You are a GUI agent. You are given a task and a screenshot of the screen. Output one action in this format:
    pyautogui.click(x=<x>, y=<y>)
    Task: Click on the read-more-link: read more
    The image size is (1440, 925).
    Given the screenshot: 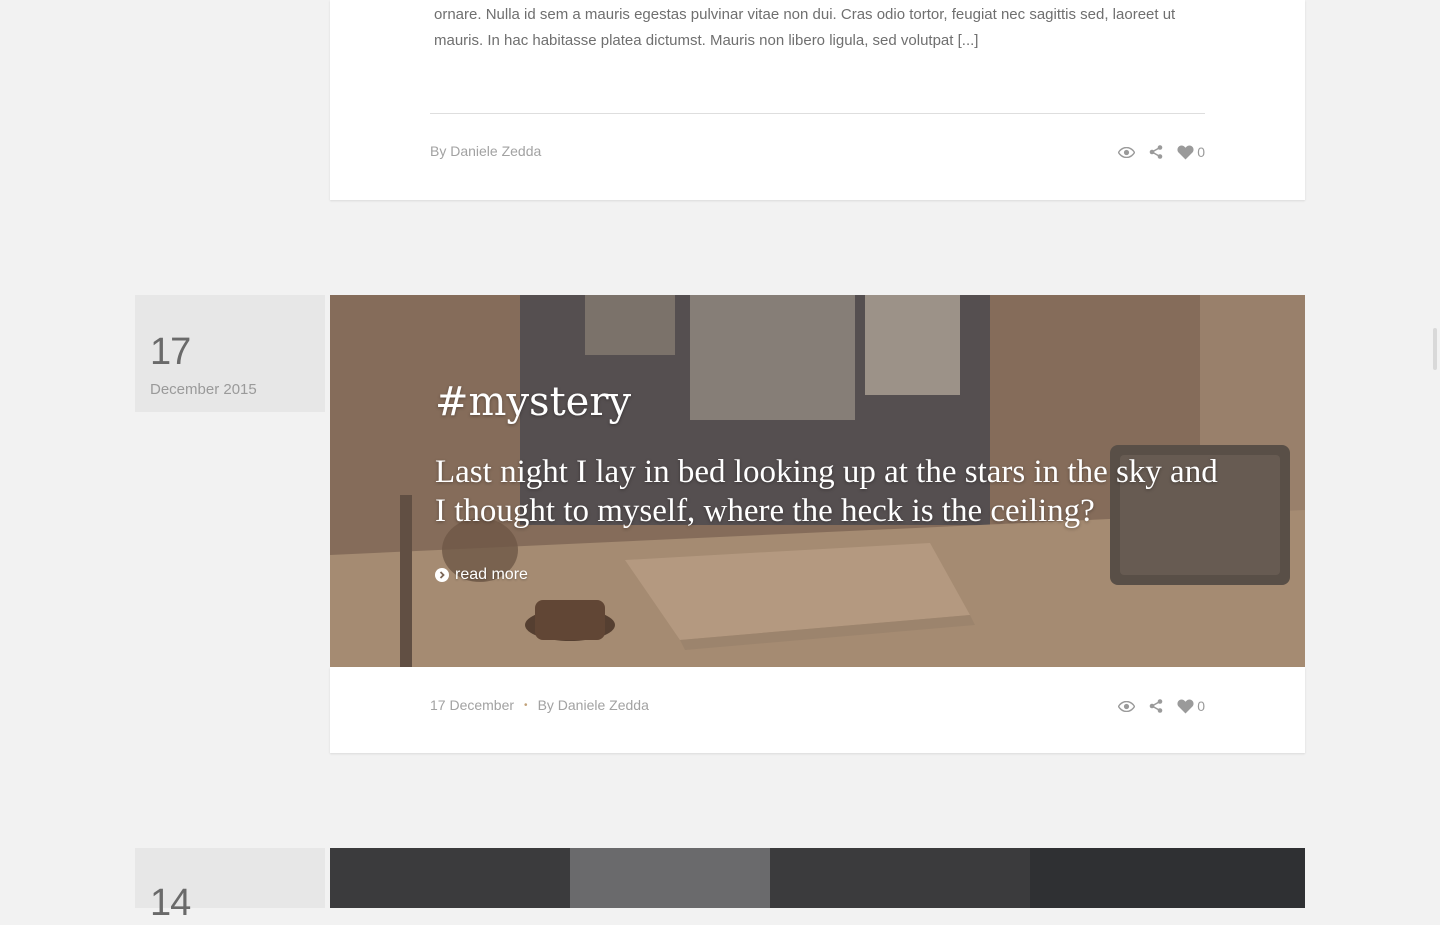 What is the action you would take?
    pyautogui.click(x=481, y=575)
    